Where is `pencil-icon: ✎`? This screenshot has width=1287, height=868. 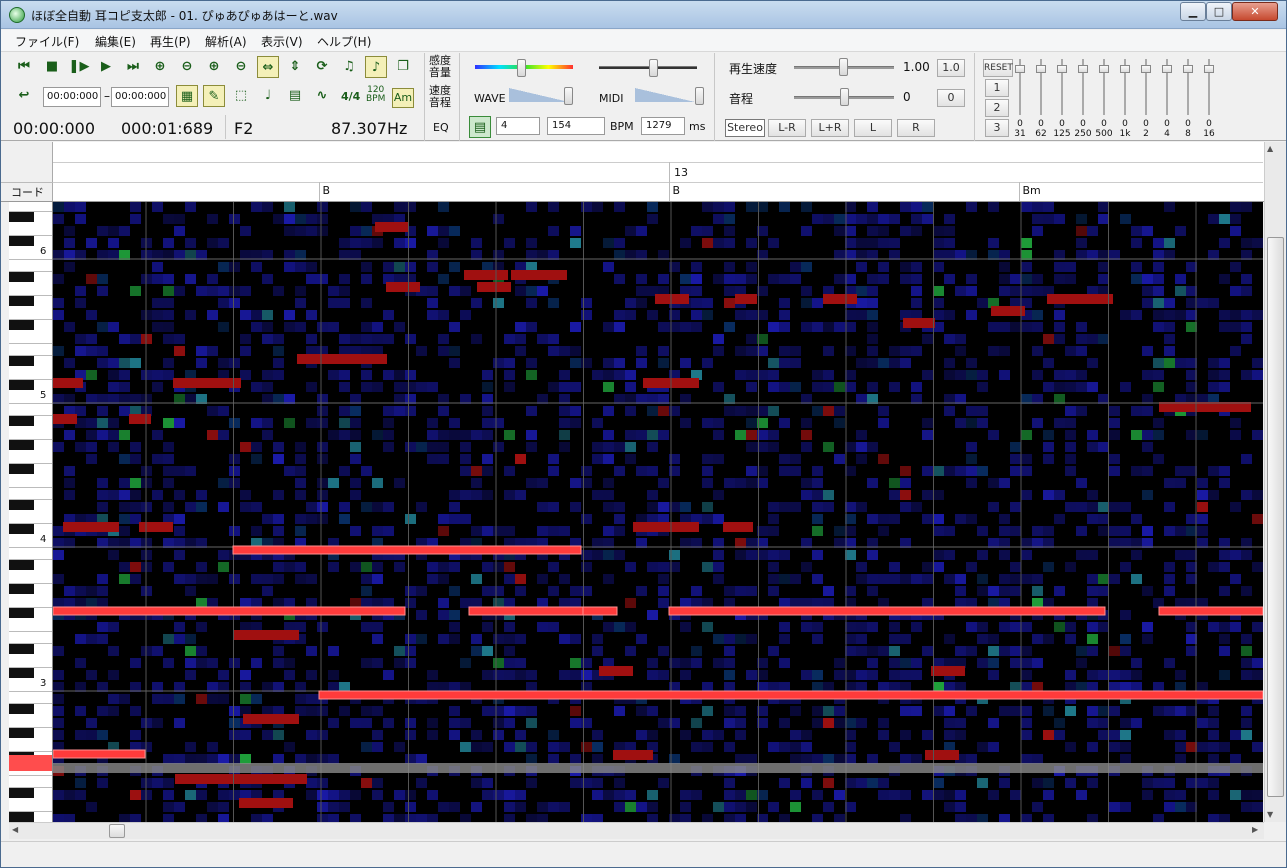
pencil-icon: ✎ is located at coordinates (214, 96).